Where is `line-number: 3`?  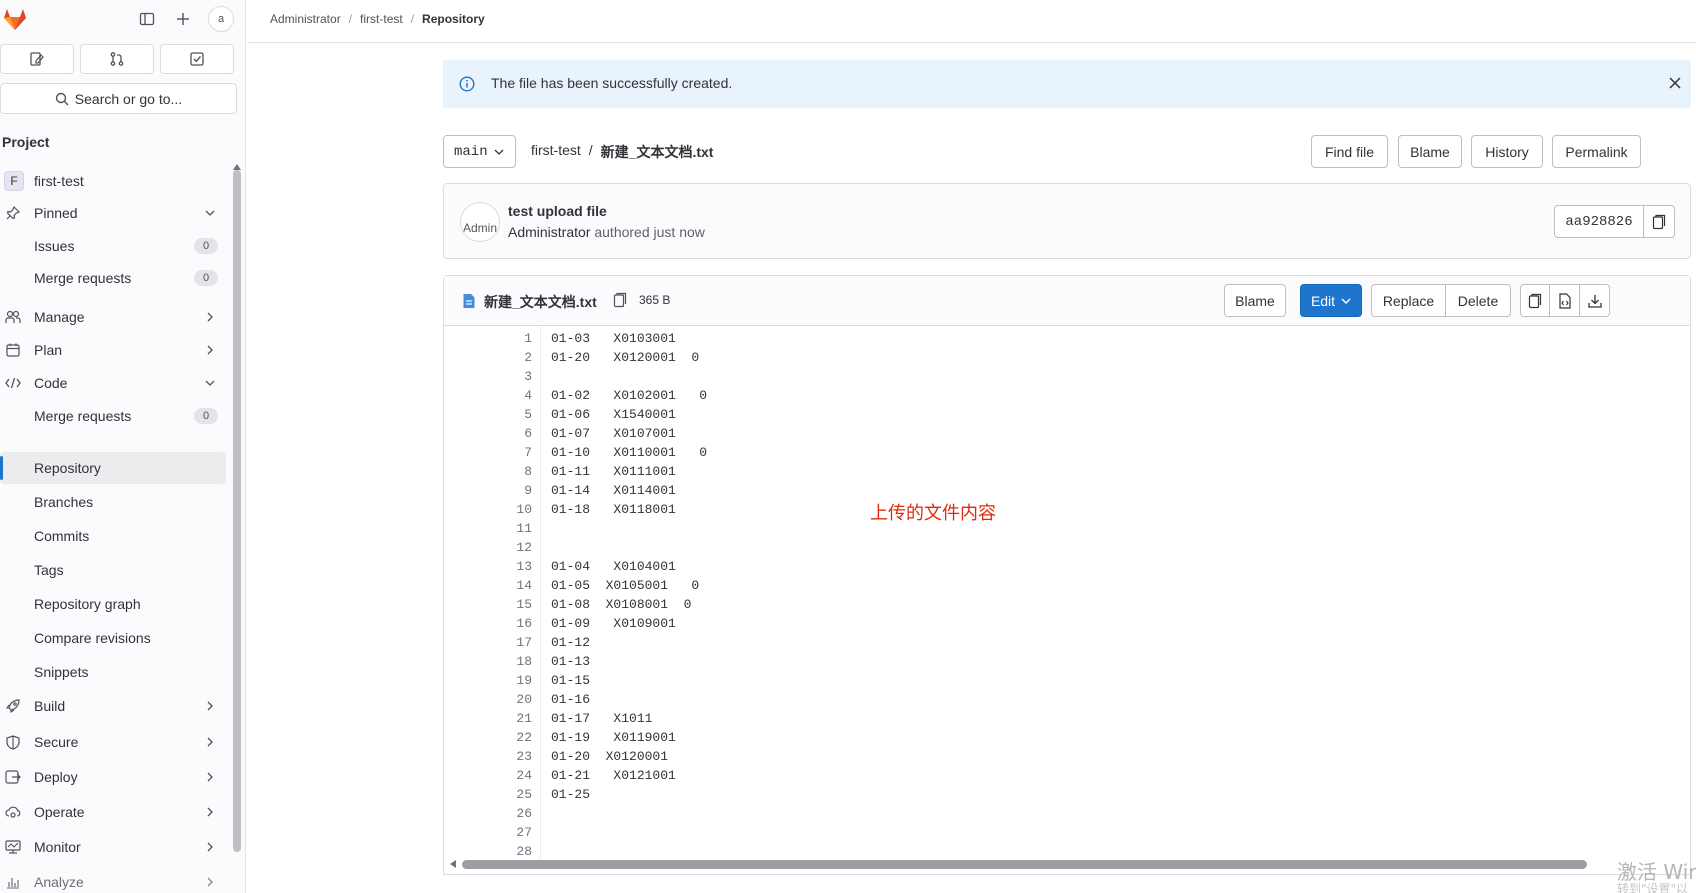 line-number: 3 is located at coordinates (528, 376).